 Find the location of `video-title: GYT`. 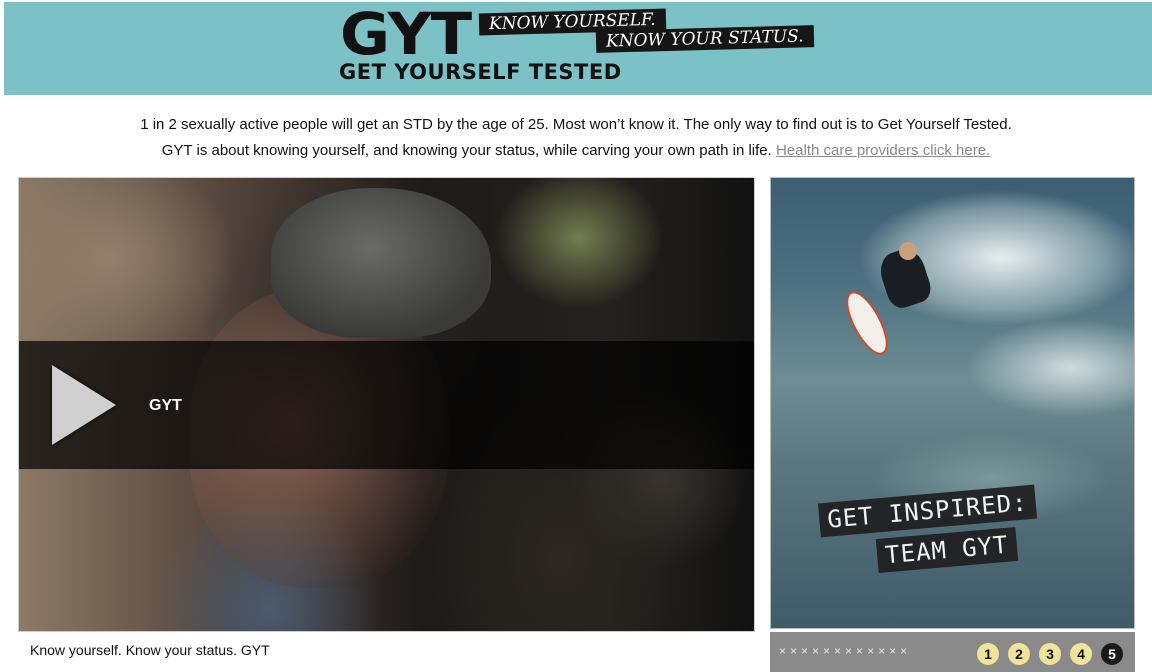

video-title: GYT is located at coordinates (165, 405).